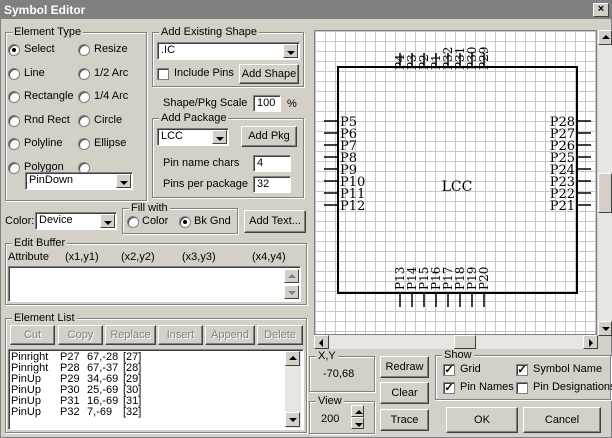  Describe the element at coordinates (193, 137) in the screenshot. I see `package-dropdown: LCC` at that location.